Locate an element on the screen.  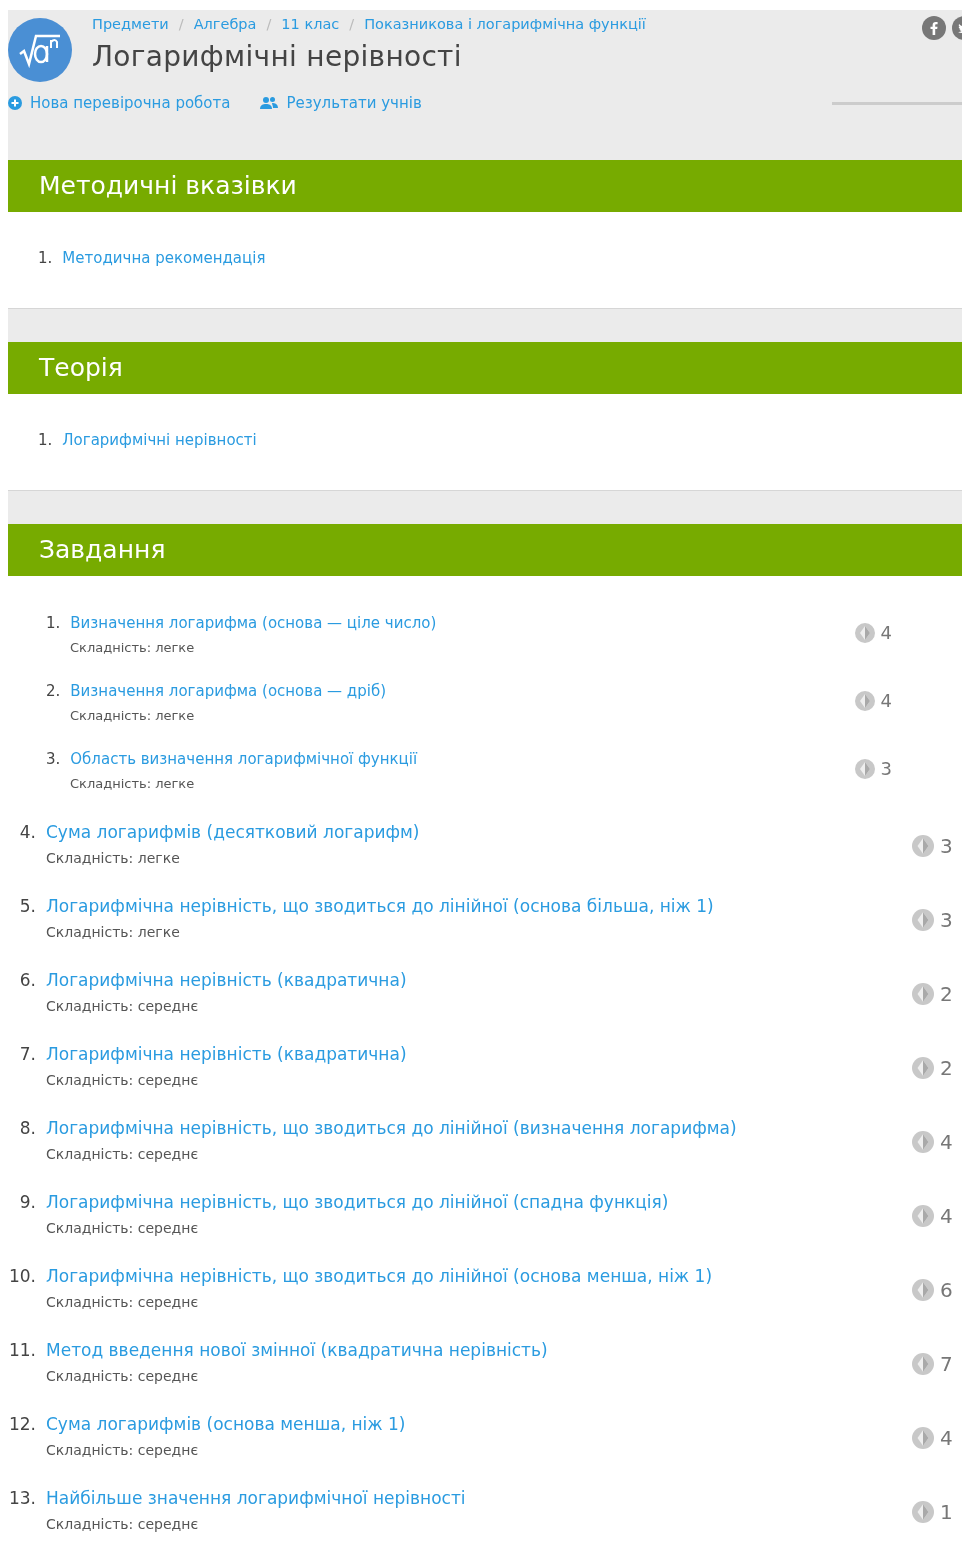
users-icon is located at coordinates (269, 103).